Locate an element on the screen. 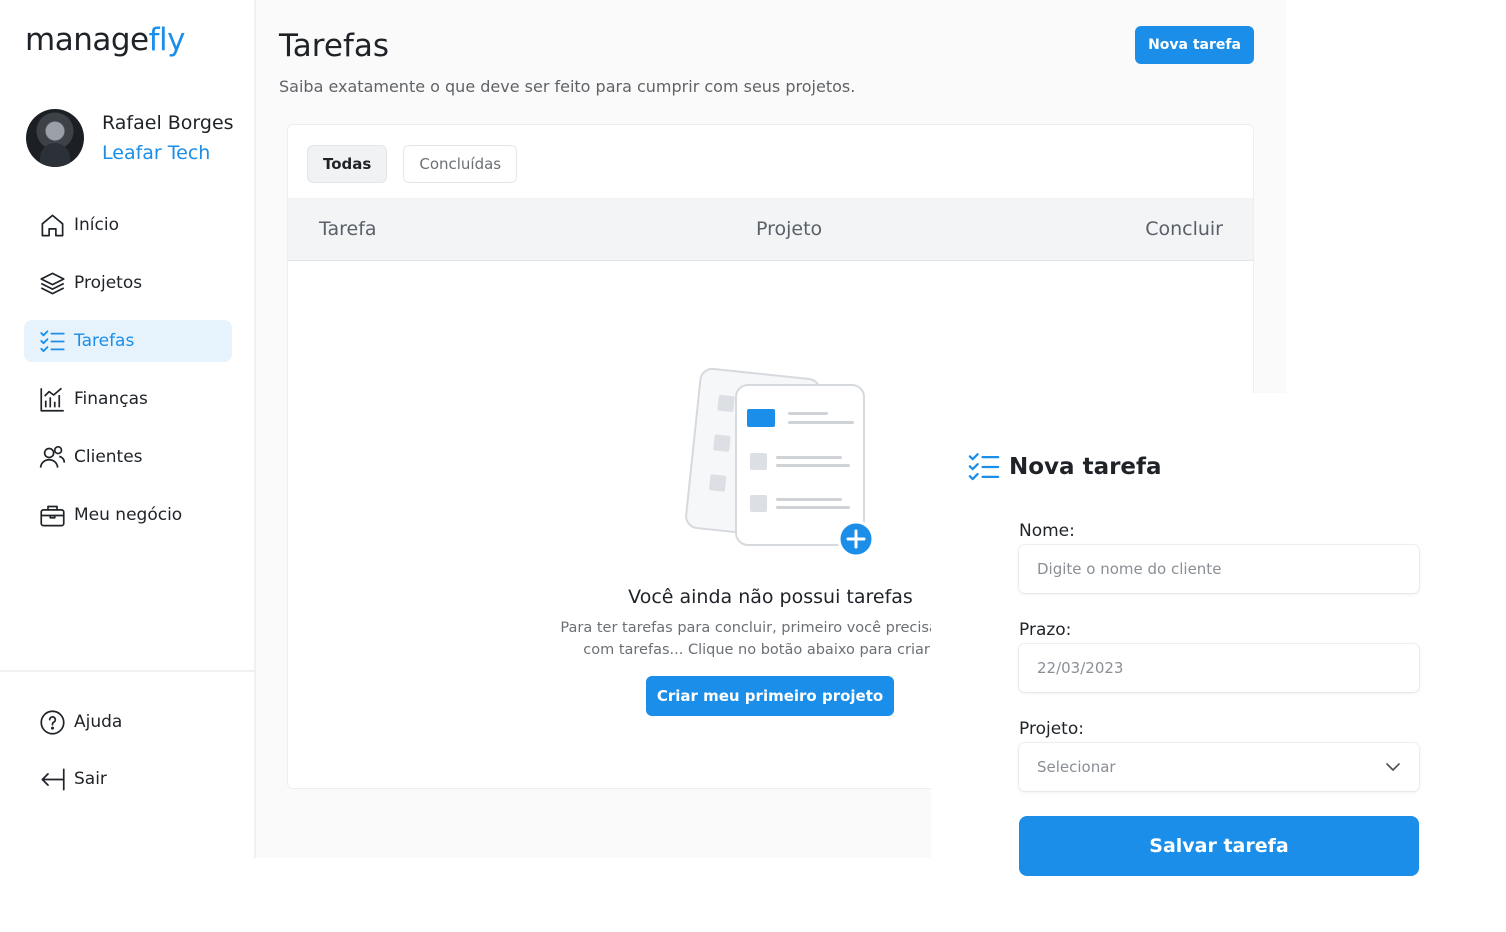 Image resolution: width=1506 pixels, height=932 pixels. sidebar-item-label: Finanças is located at coordinates (111, 399).